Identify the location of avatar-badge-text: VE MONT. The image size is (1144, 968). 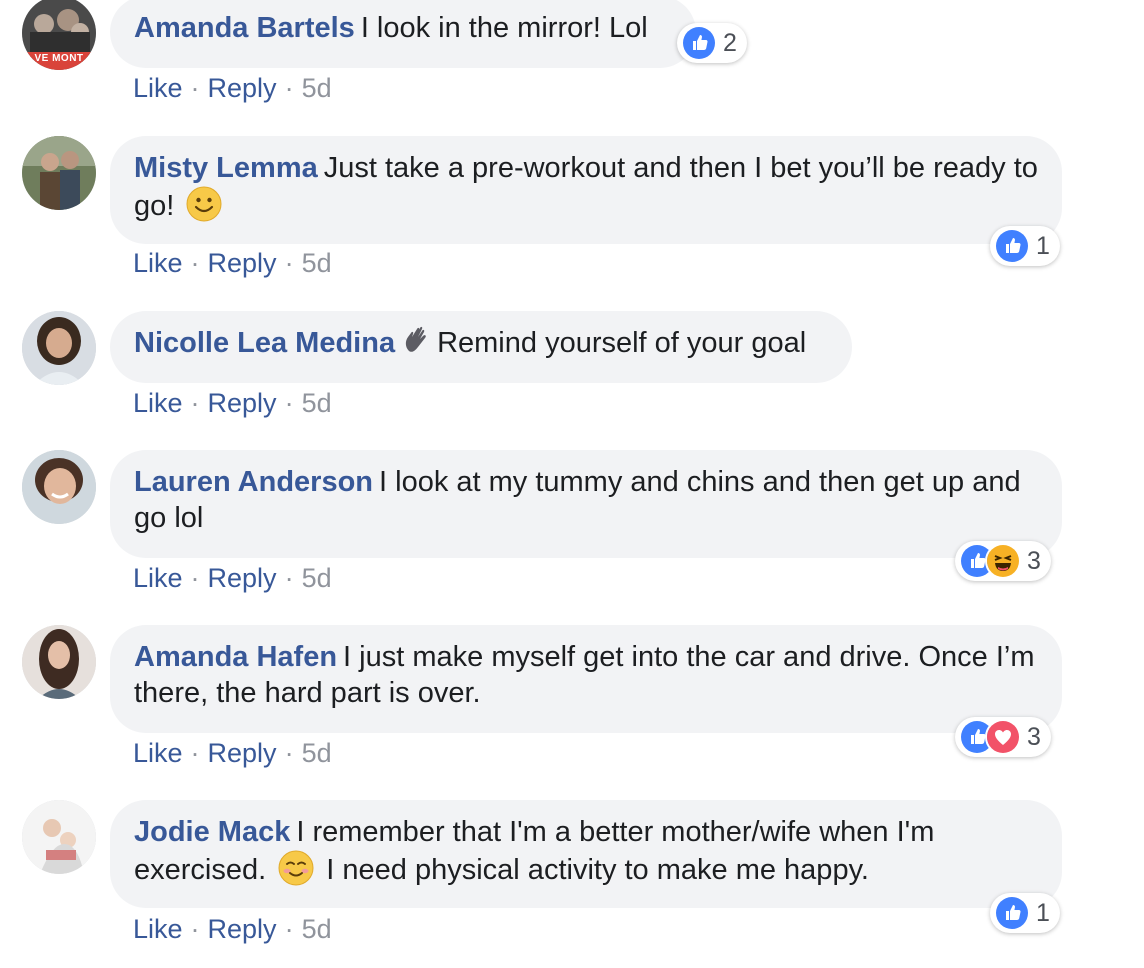
(59, 58).